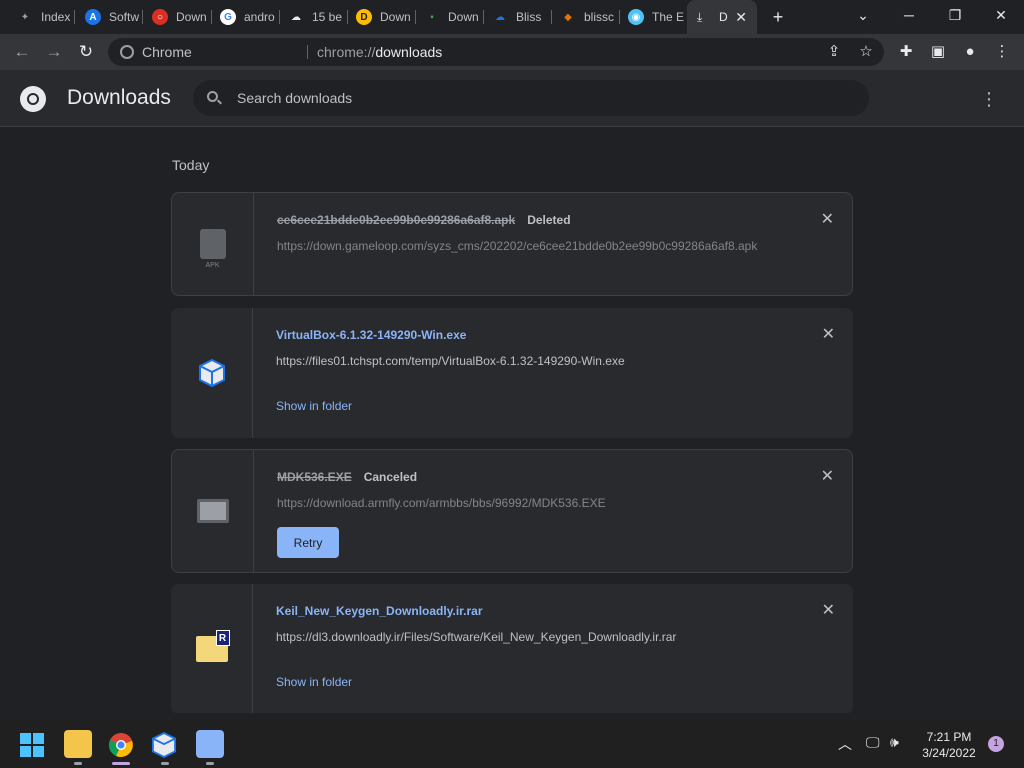 The width and height of the screenshot is (1024, 768). What do you see at coordinates (390, 477) in the screenshot?
I see `download-status: Canceled` at bounding box center [390, 477].